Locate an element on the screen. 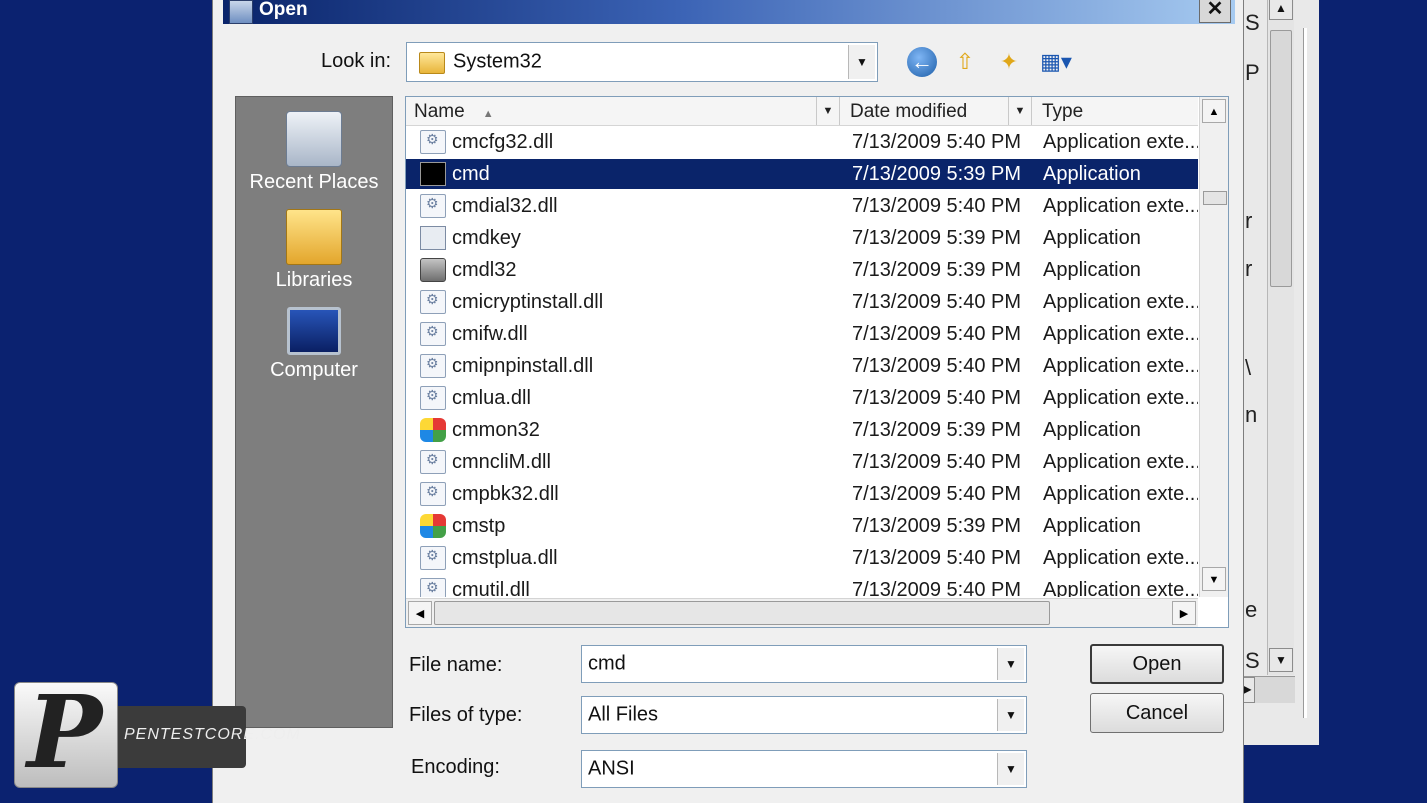  scroll-up-button: ▲ is located at coordinates (1214, 111).